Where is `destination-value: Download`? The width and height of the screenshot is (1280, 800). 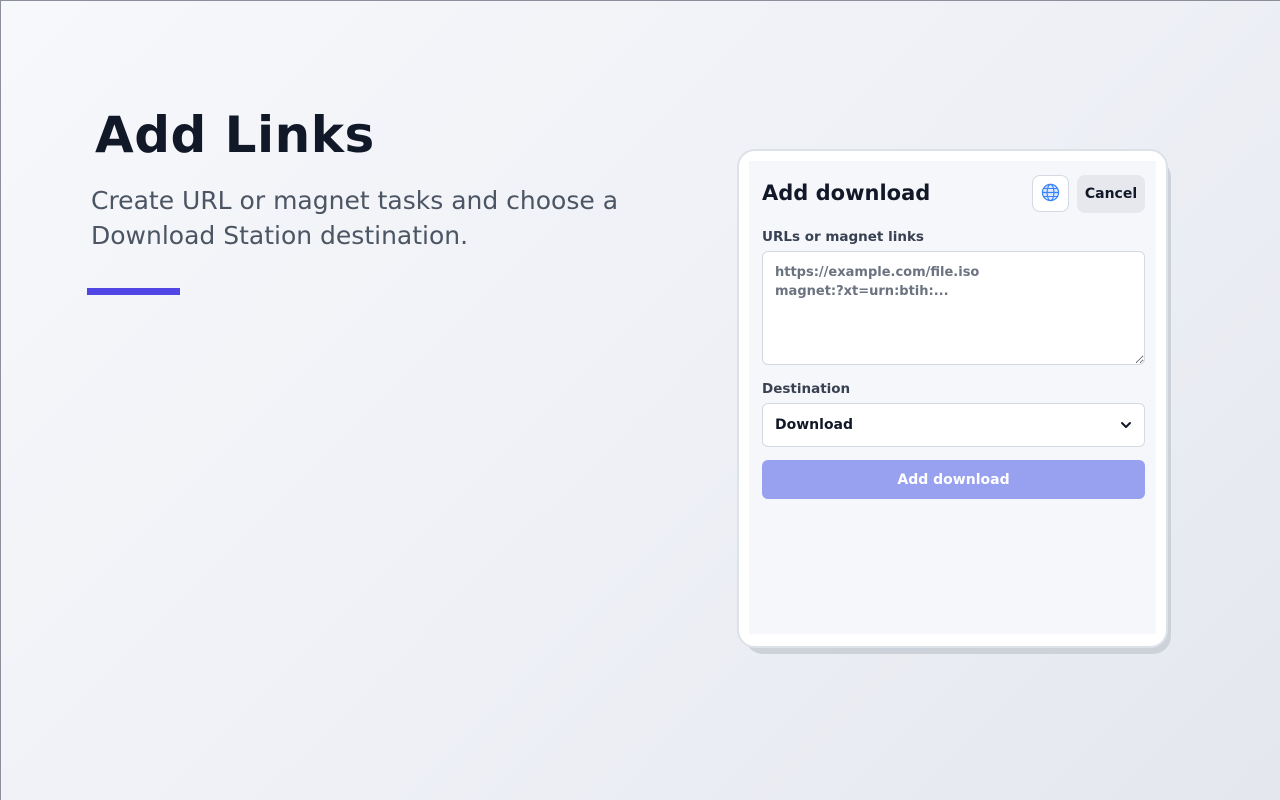
destination-value: Download is located at coordinates (814, 425).